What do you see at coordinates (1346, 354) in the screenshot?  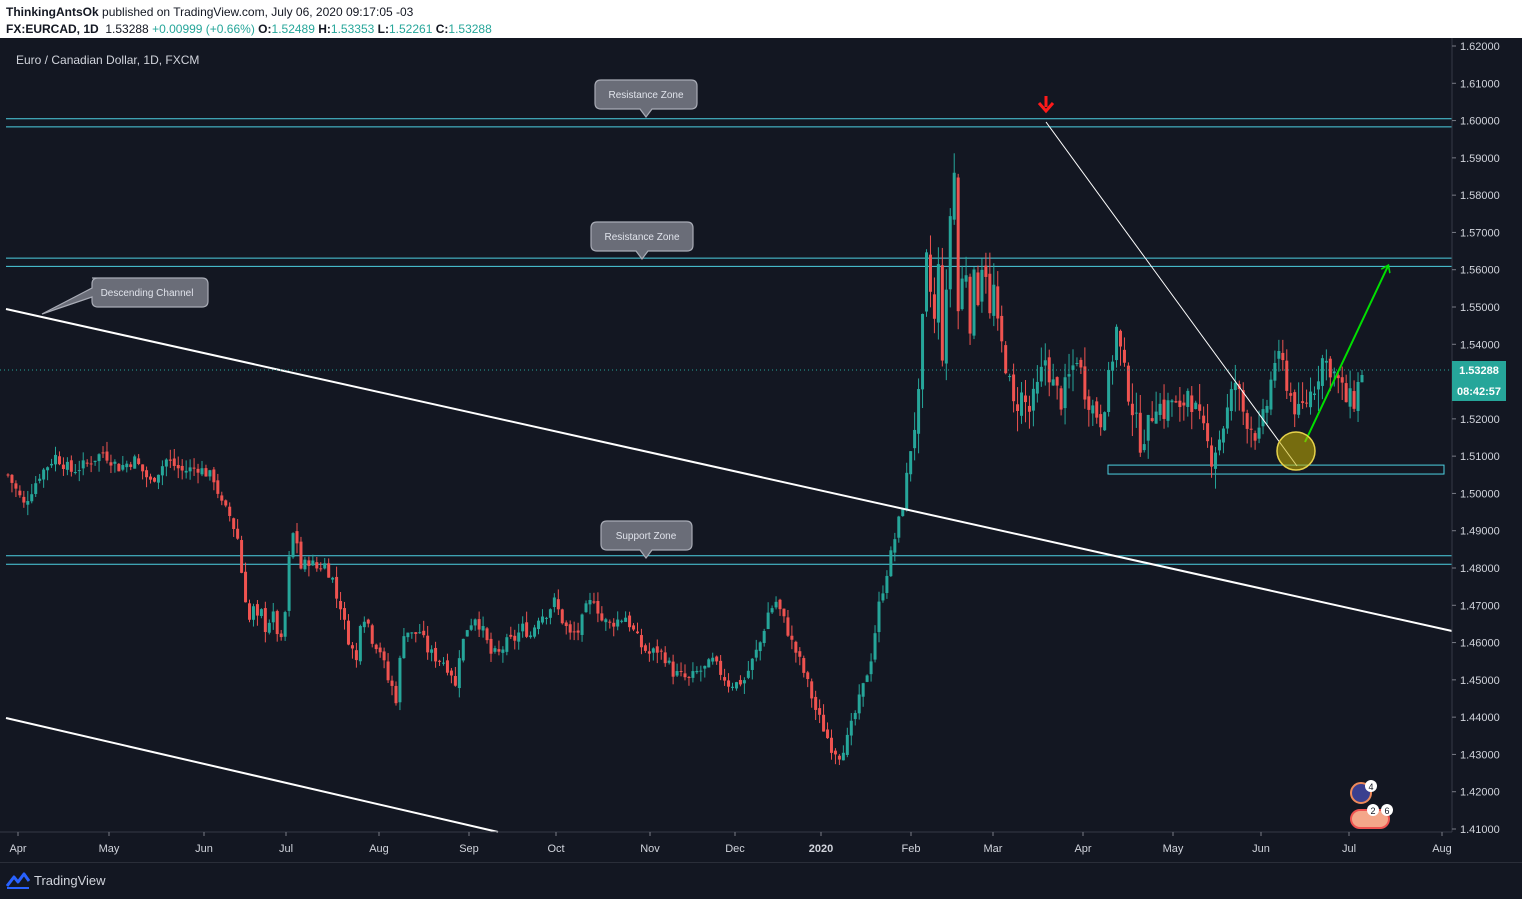 I see `target-arrow` at bounding box center [1346, 354].